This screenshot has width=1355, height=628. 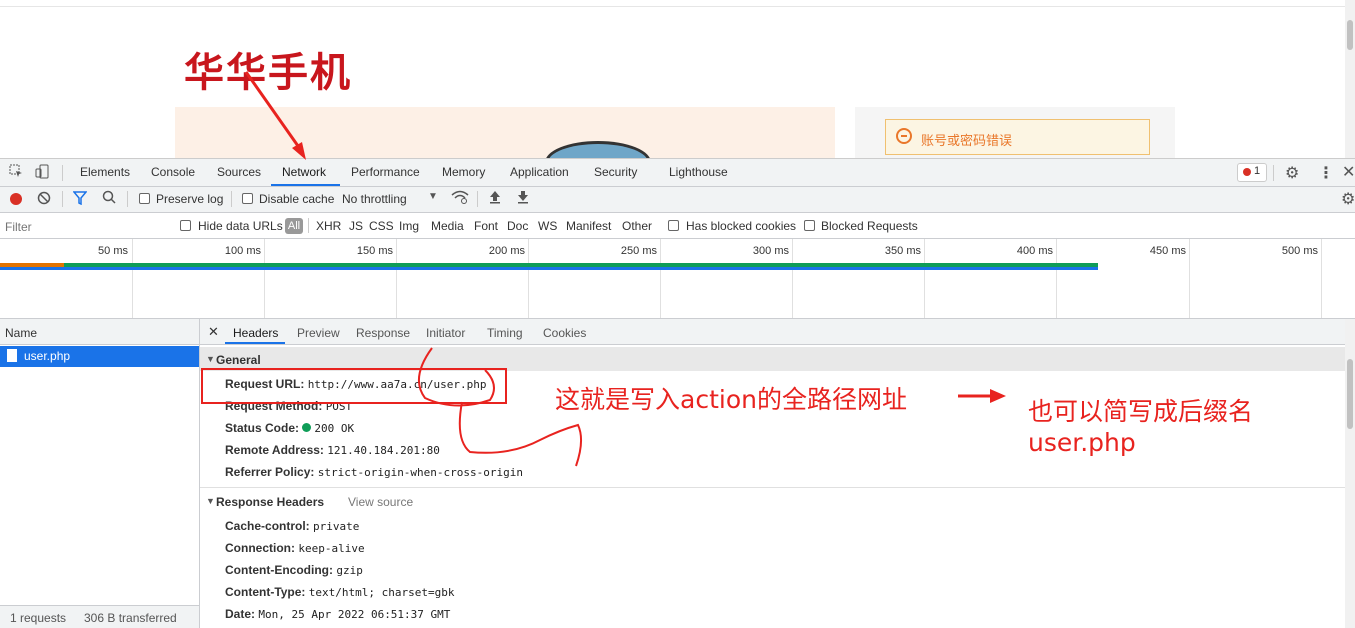 What do you see at coordinates (1167, 251) in the screenshot?
I see `time-tick: 450 ms` at bounding box center [1167, 251].